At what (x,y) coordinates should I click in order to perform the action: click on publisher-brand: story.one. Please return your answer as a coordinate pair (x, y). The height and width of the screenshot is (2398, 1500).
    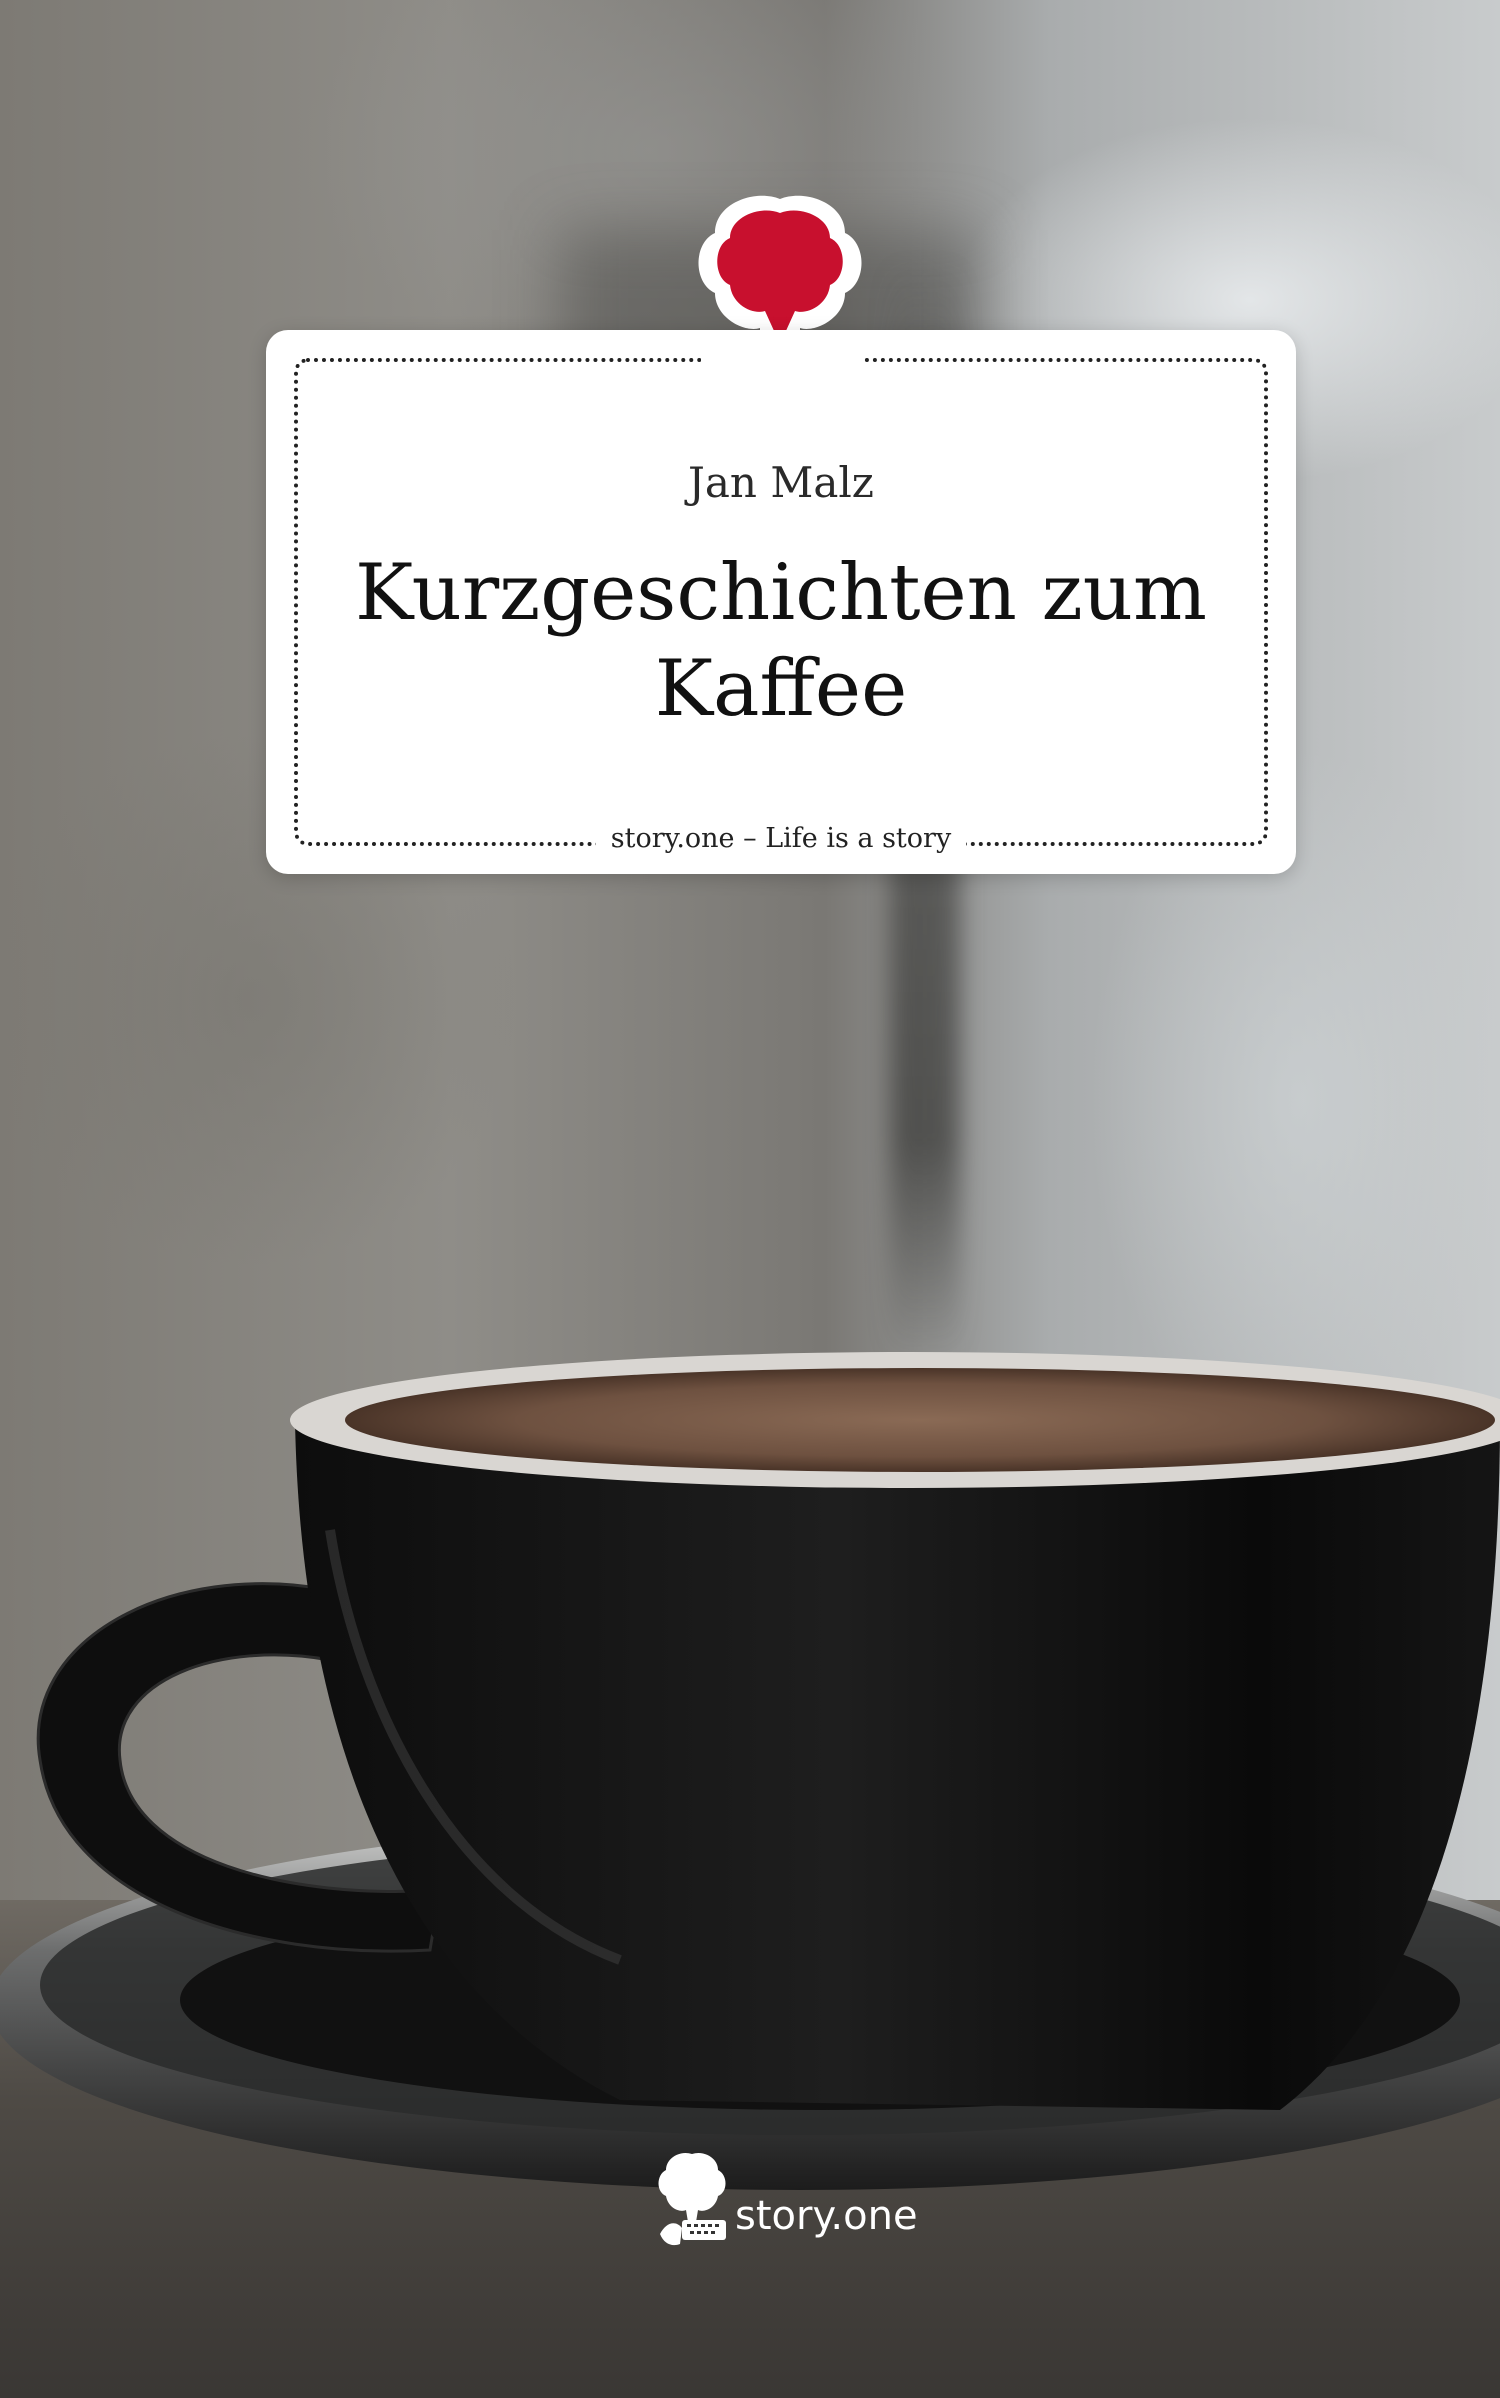
    Looking at the image, I should click on (826, 2216).